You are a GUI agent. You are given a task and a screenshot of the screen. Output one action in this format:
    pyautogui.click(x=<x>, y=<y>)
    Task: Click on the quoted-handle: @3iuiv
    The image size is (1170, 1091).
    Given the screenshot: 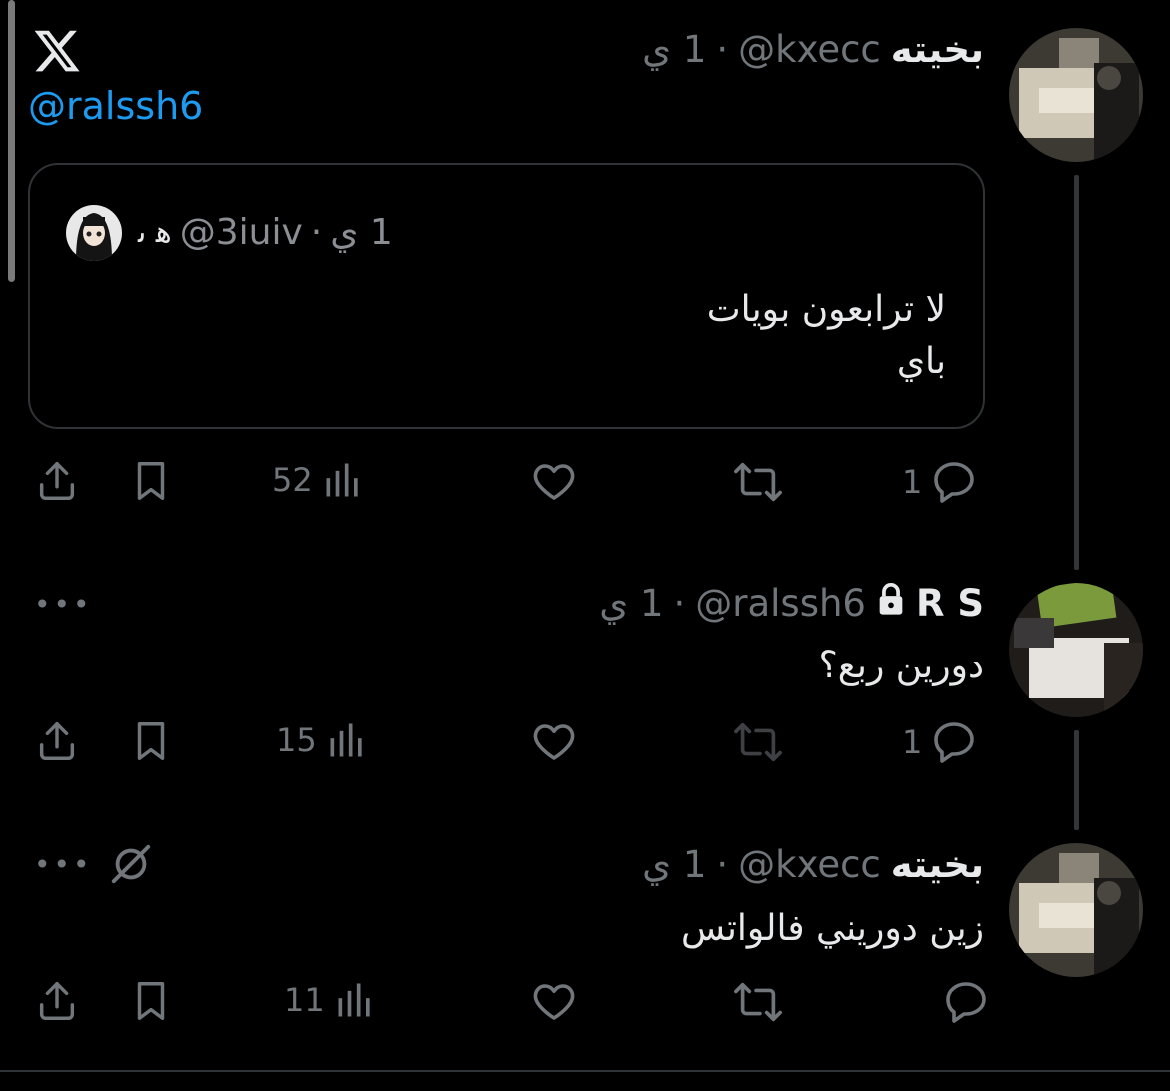 What is the action you would take?
    pyautogui.click(x=241, y=232)
    